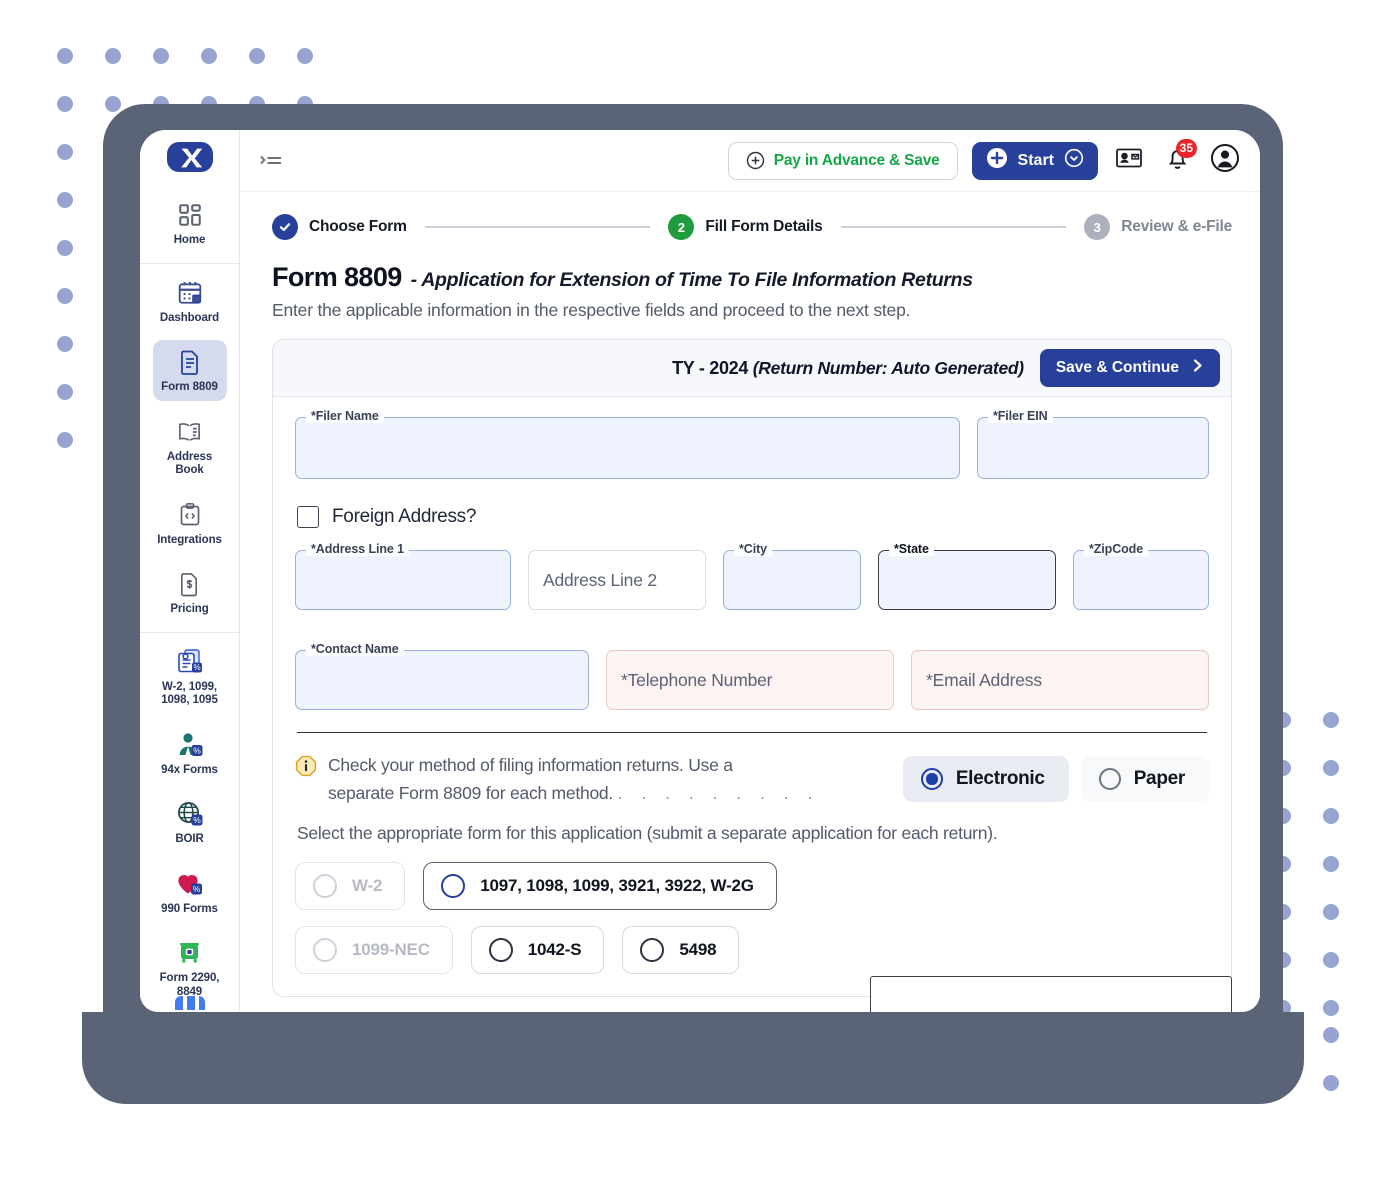 The width and height of the screenshot is (1373, 1185). Describe the element at coordinates (189, 432) in the screenshot. I see `address-book-icon` at that location.